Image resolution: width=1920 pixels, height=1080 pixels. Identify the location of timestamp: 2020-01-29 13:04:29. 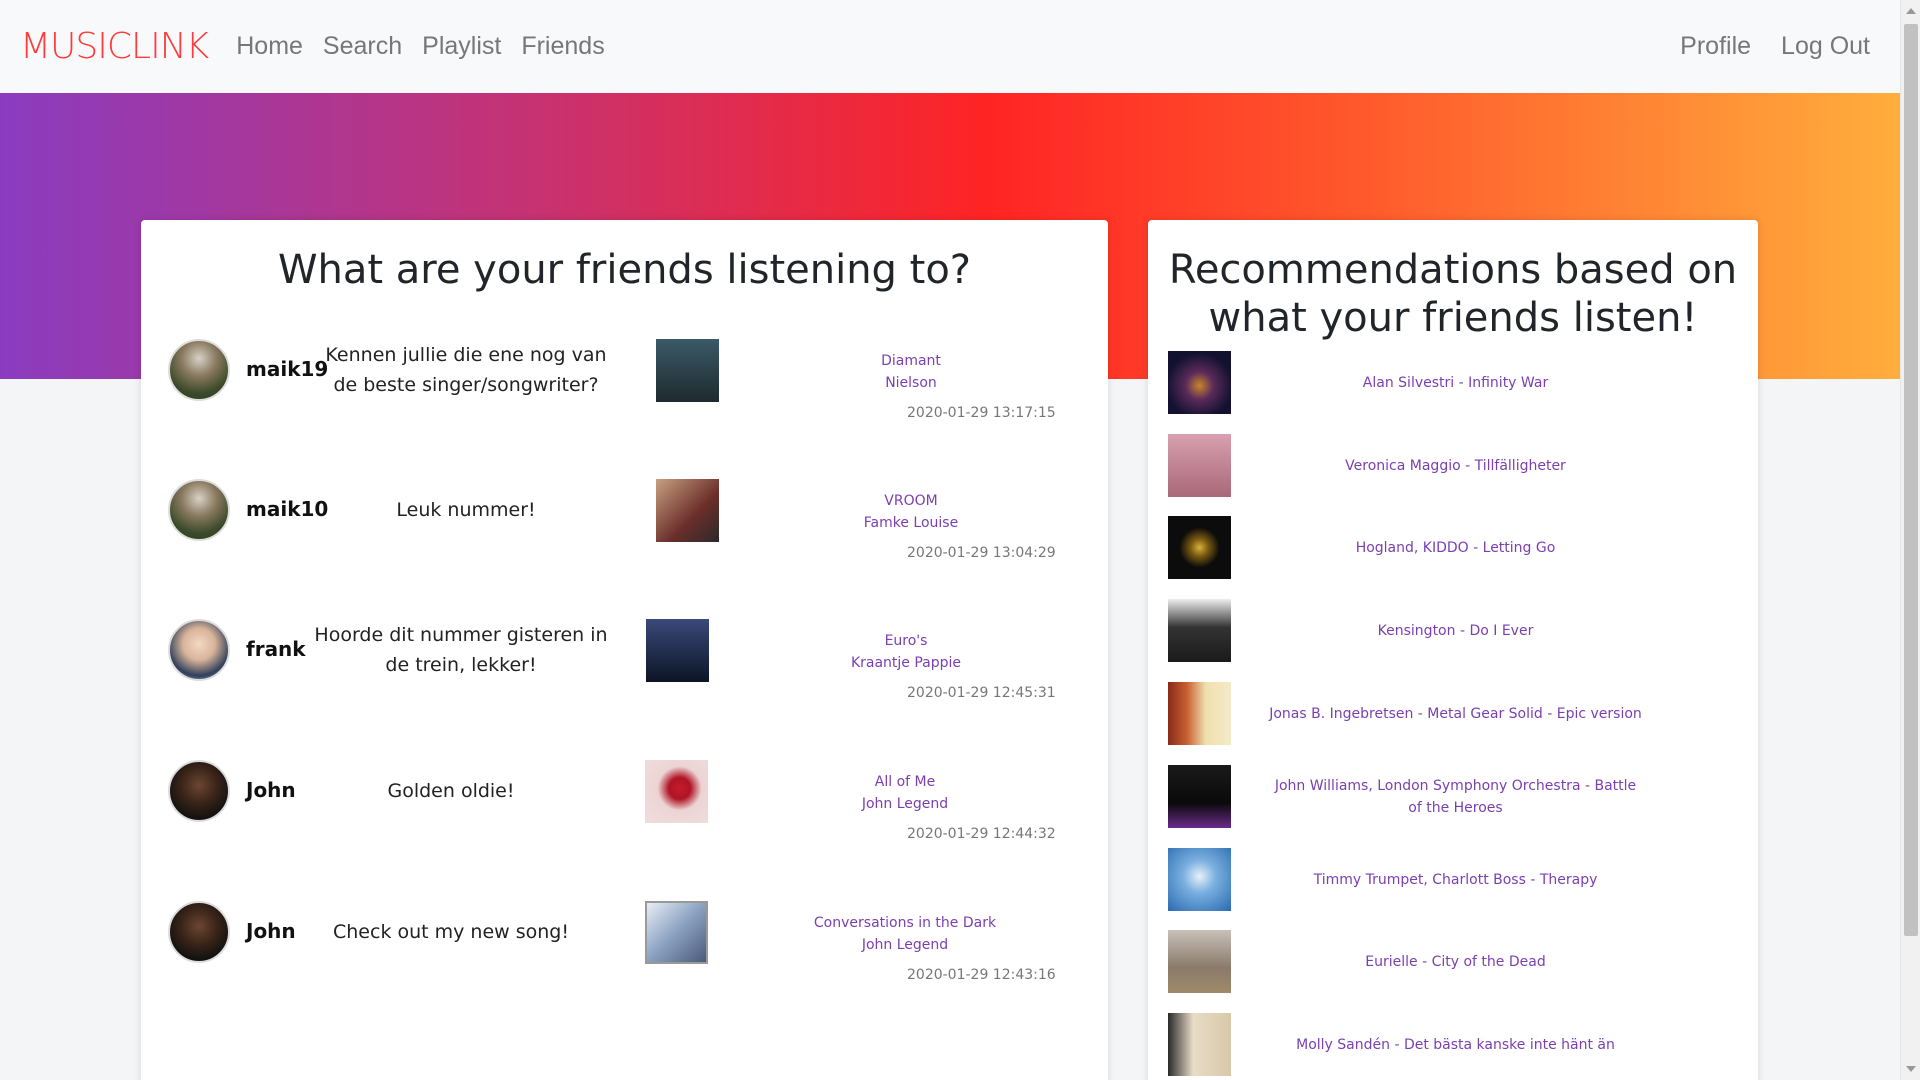
(981, 553).